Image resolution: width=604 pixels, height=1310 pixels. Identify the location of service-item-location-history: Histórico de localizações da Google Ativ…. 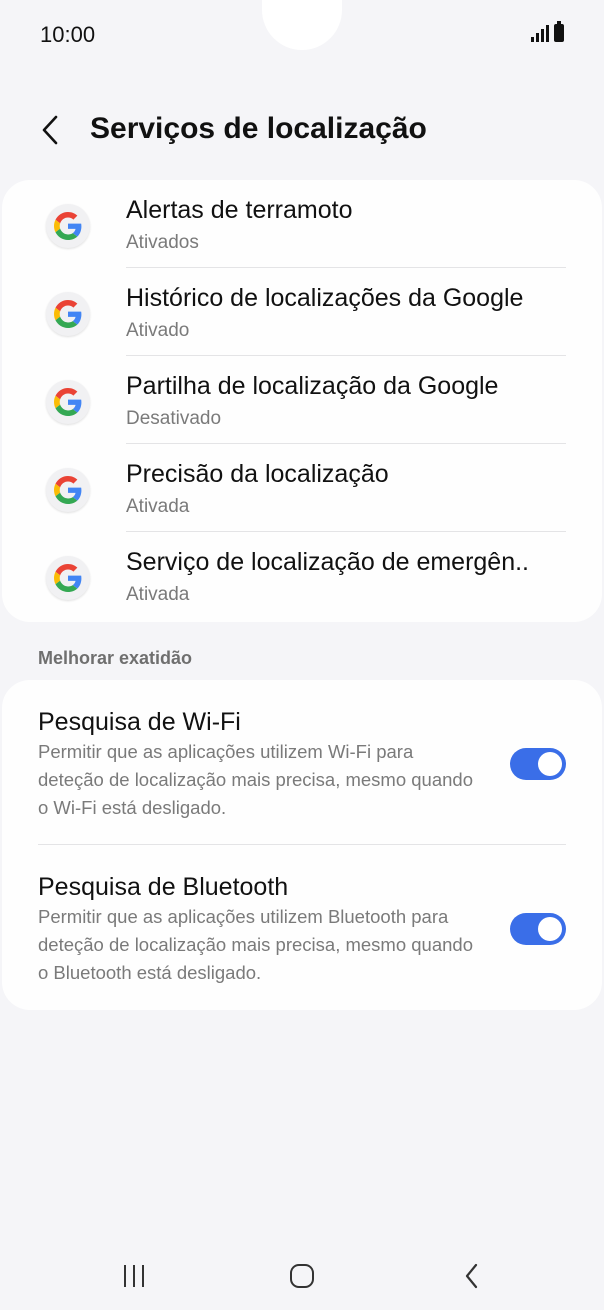
(302, 312).